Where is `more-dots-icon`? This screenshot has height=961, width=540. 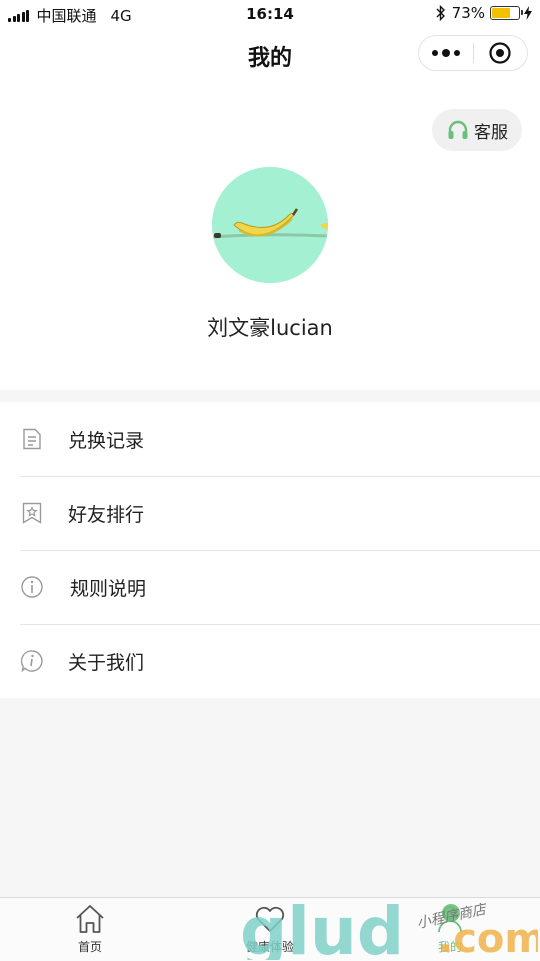 more-dots-icon is located at coordinates (446, 53).